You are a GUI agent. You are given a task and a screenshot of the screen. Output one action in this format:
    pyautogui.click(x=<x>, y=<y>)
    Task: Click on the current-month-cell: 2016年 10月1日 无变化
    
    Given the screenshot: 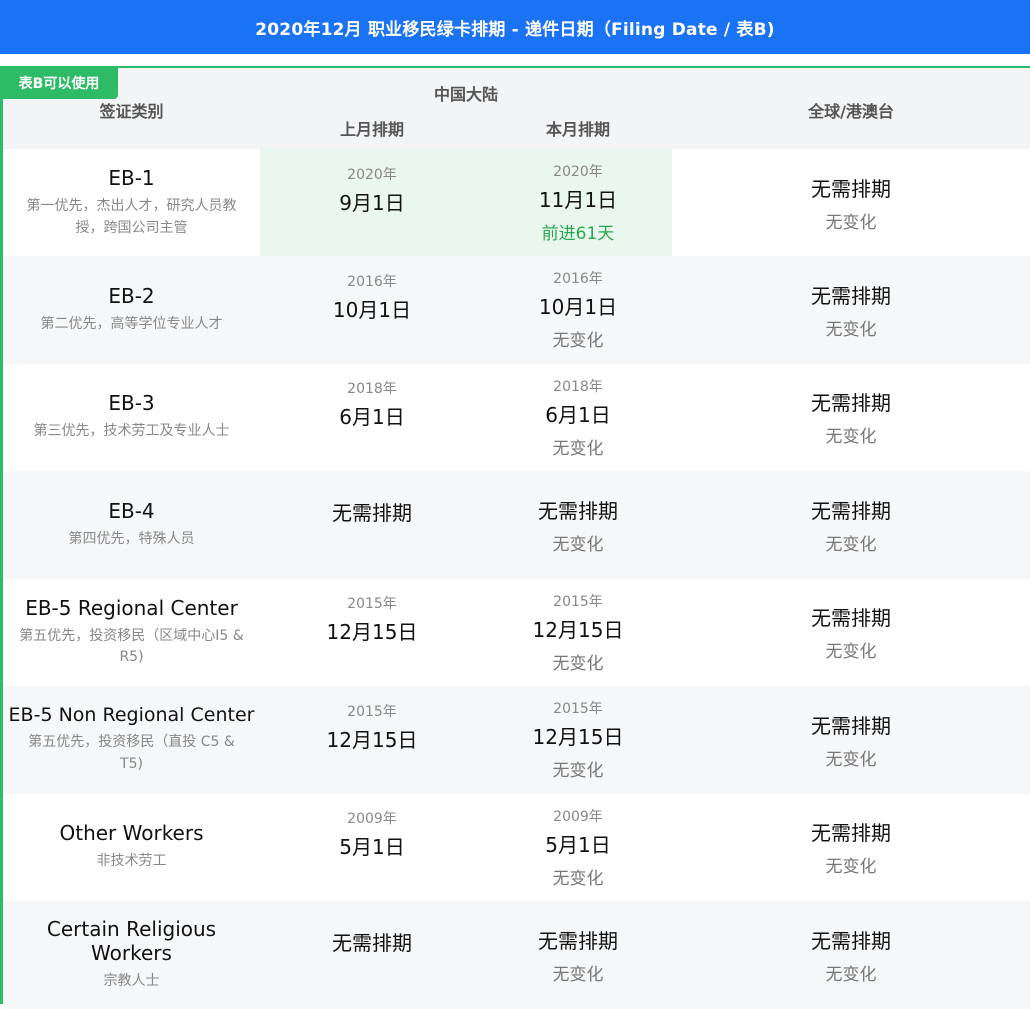 What is the action you would take?
    pyautogui.click(x=578, y=310)
    